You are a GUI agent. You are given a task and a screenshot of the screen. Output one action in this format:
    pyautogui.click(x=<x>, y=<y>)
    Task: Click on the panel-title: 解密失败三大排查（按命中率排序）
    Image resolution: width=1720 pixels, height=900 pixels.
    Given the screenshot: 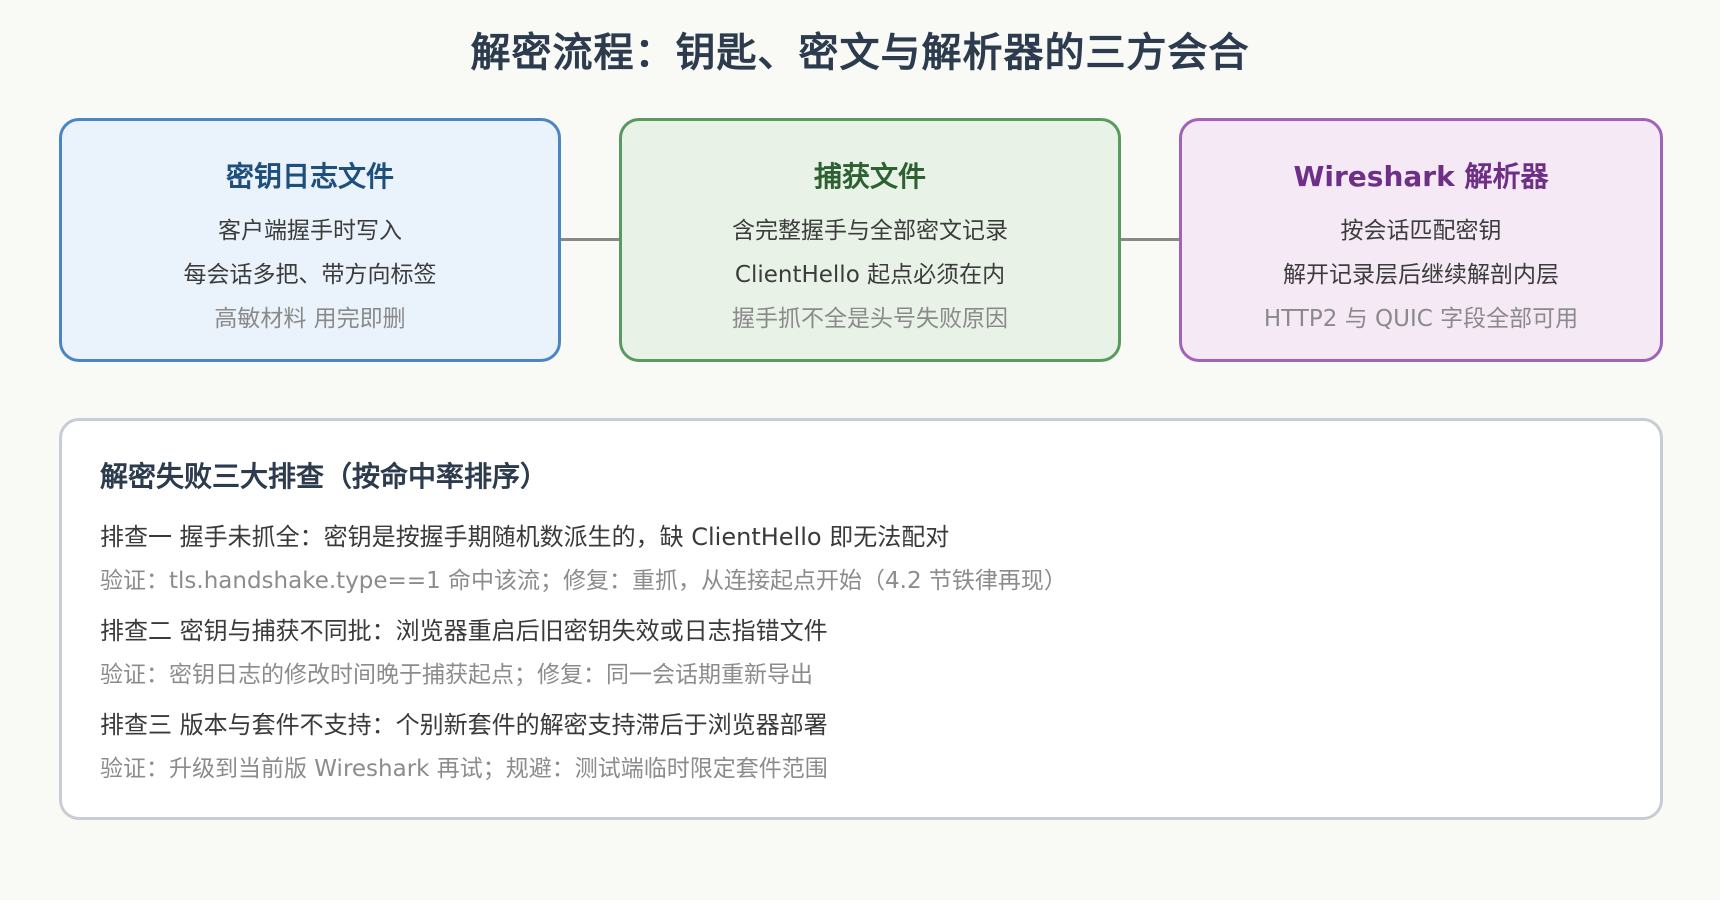 What is the action you would take?
    pyautogui.click(x=324, y=476)
    